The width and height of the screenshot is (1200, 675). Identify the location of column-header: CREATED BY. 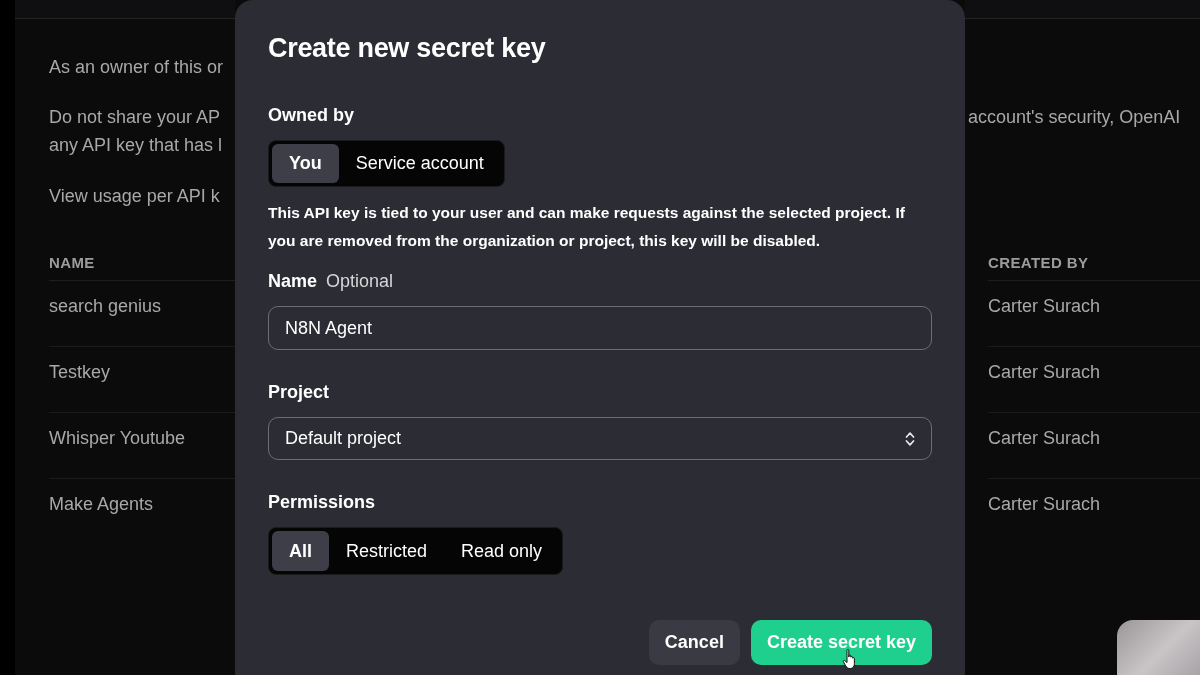
(1038, 263).